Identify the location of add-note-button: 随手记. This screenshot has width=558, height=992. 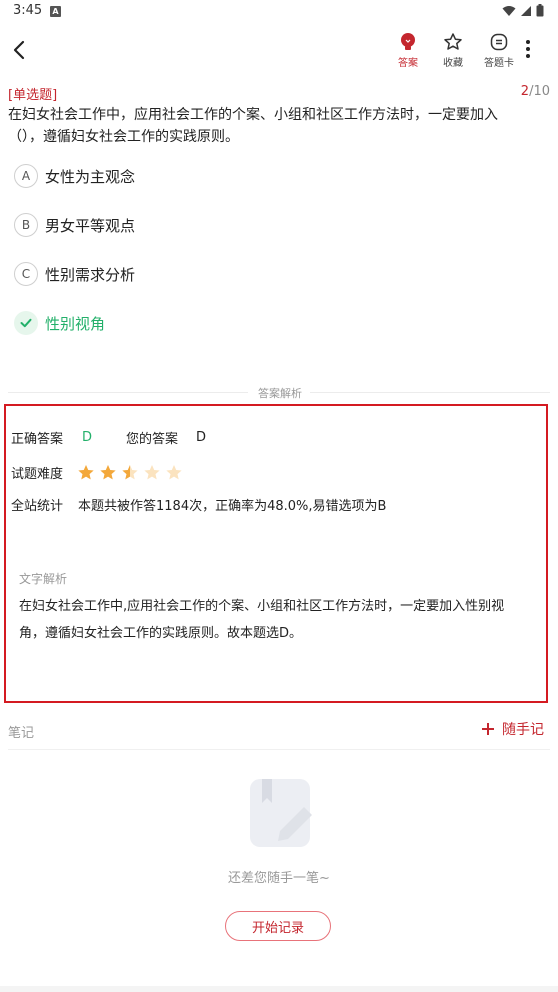
(512, 729).